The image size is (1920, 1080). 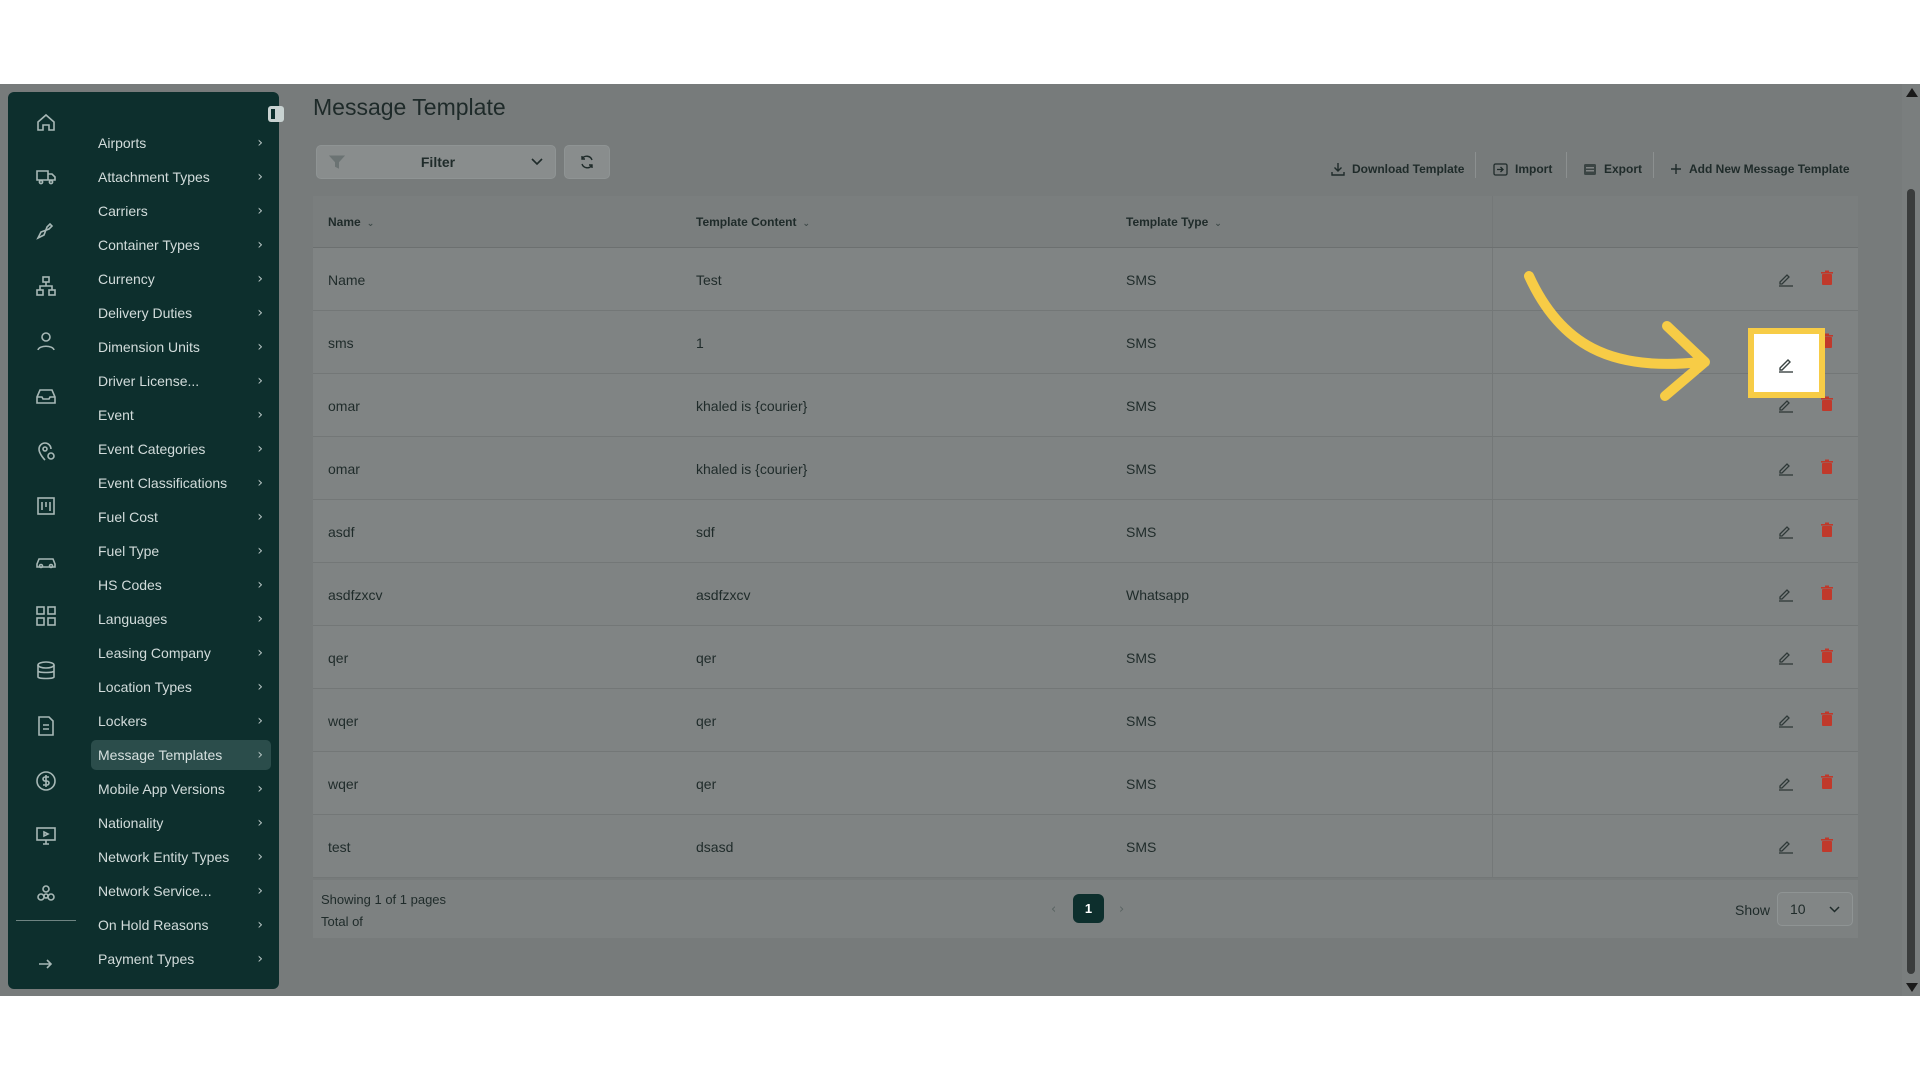 I want to click on cell-name: wqer, so click(x=343, y=784).